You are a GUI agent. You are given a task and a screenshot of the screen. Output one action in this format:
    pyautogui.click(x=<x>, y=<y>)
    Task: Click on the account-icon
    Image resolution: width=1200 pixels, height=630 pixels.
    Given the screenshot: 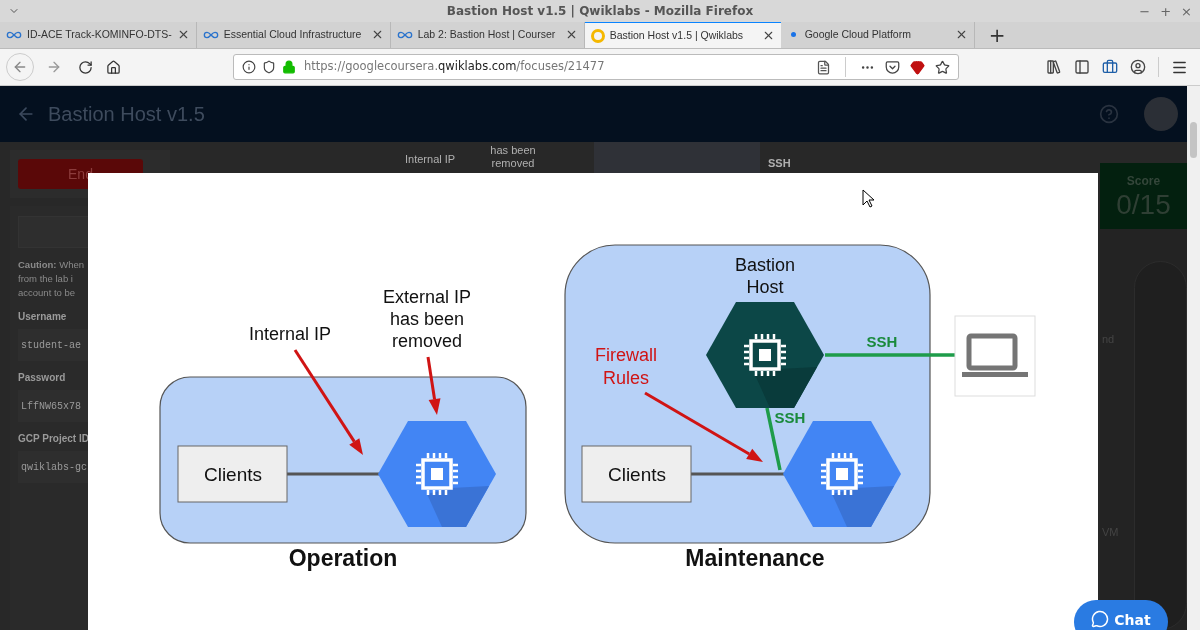 What is the action you would take?
    pyautogui.click(x=1138, y=67)
    